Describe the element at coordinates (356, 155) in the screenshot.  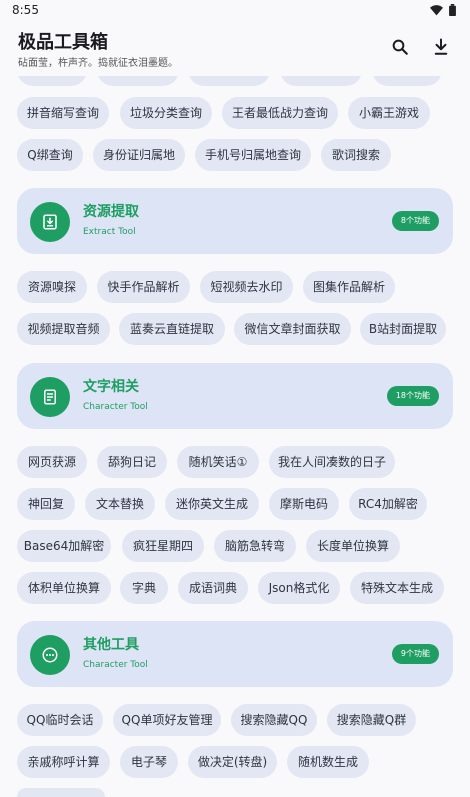
I see `tool-chip: 歌词搜索` at that location.